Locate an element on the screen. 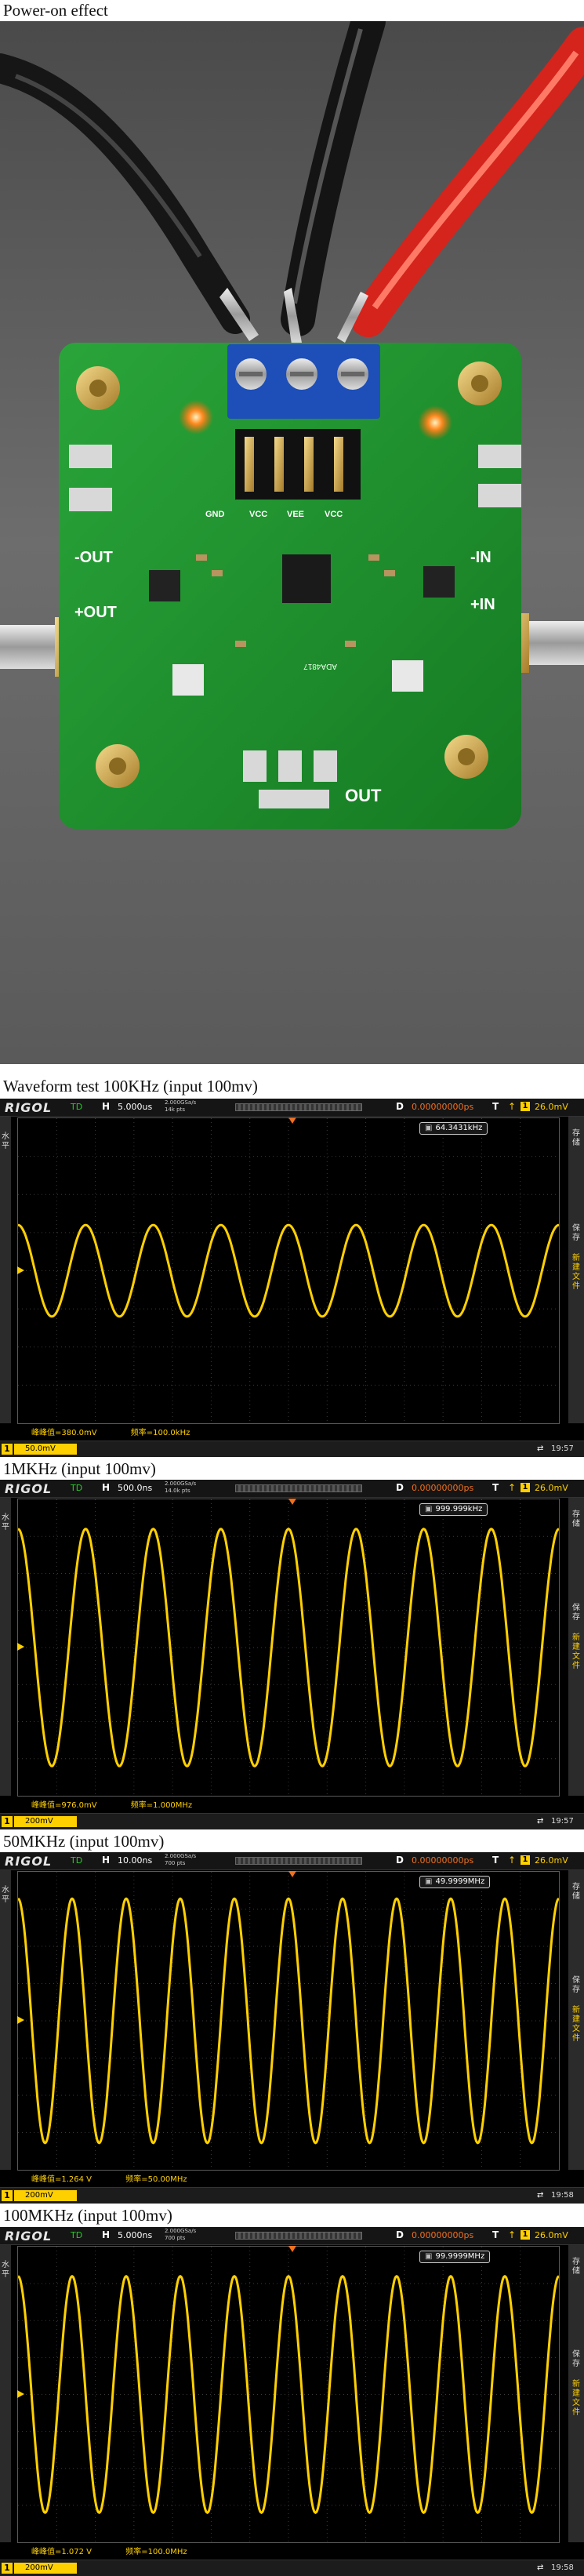 This screenshot has height=2576, width=584. photo-caption: Power-on effect is located at coordinates (55, 10).